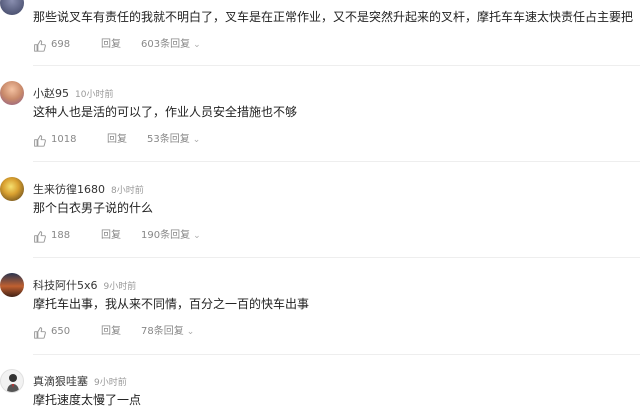 The width and height of the screenshot is (640, 417). What do you see at coordinates (60, 381) in the screenshot?
I see `username: 真滴狠哇塞` at bounding box center [60, 381].